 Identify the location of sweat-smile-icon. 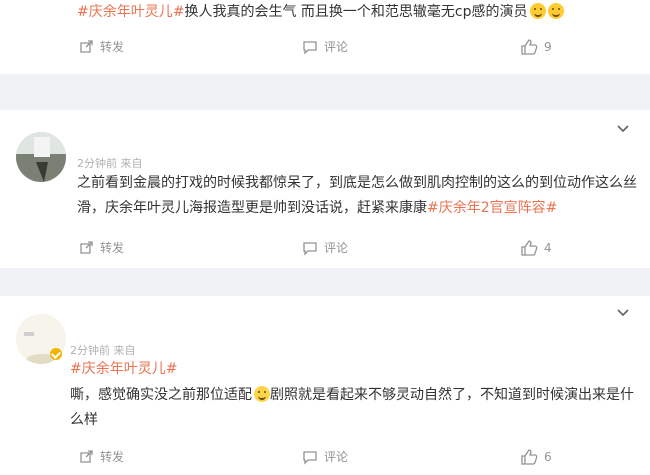
(262, 394).